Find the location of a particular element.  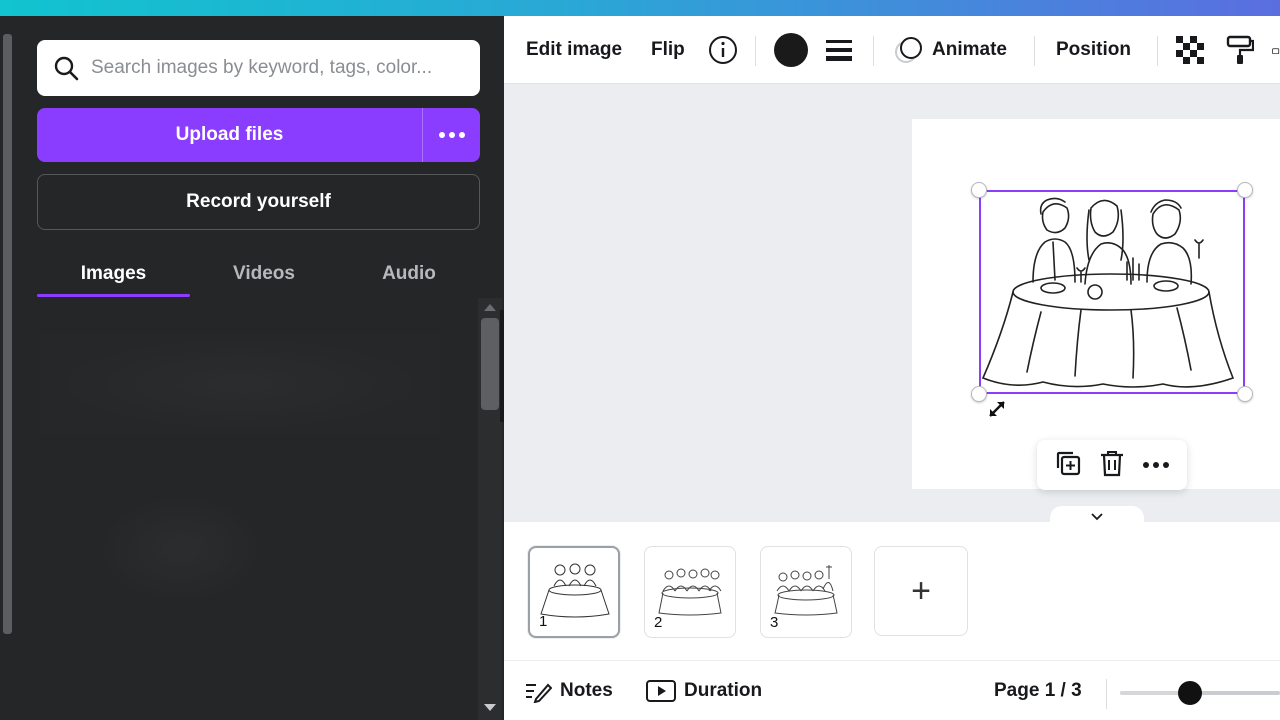

upload-more-button is located at coordinates (451, 135).